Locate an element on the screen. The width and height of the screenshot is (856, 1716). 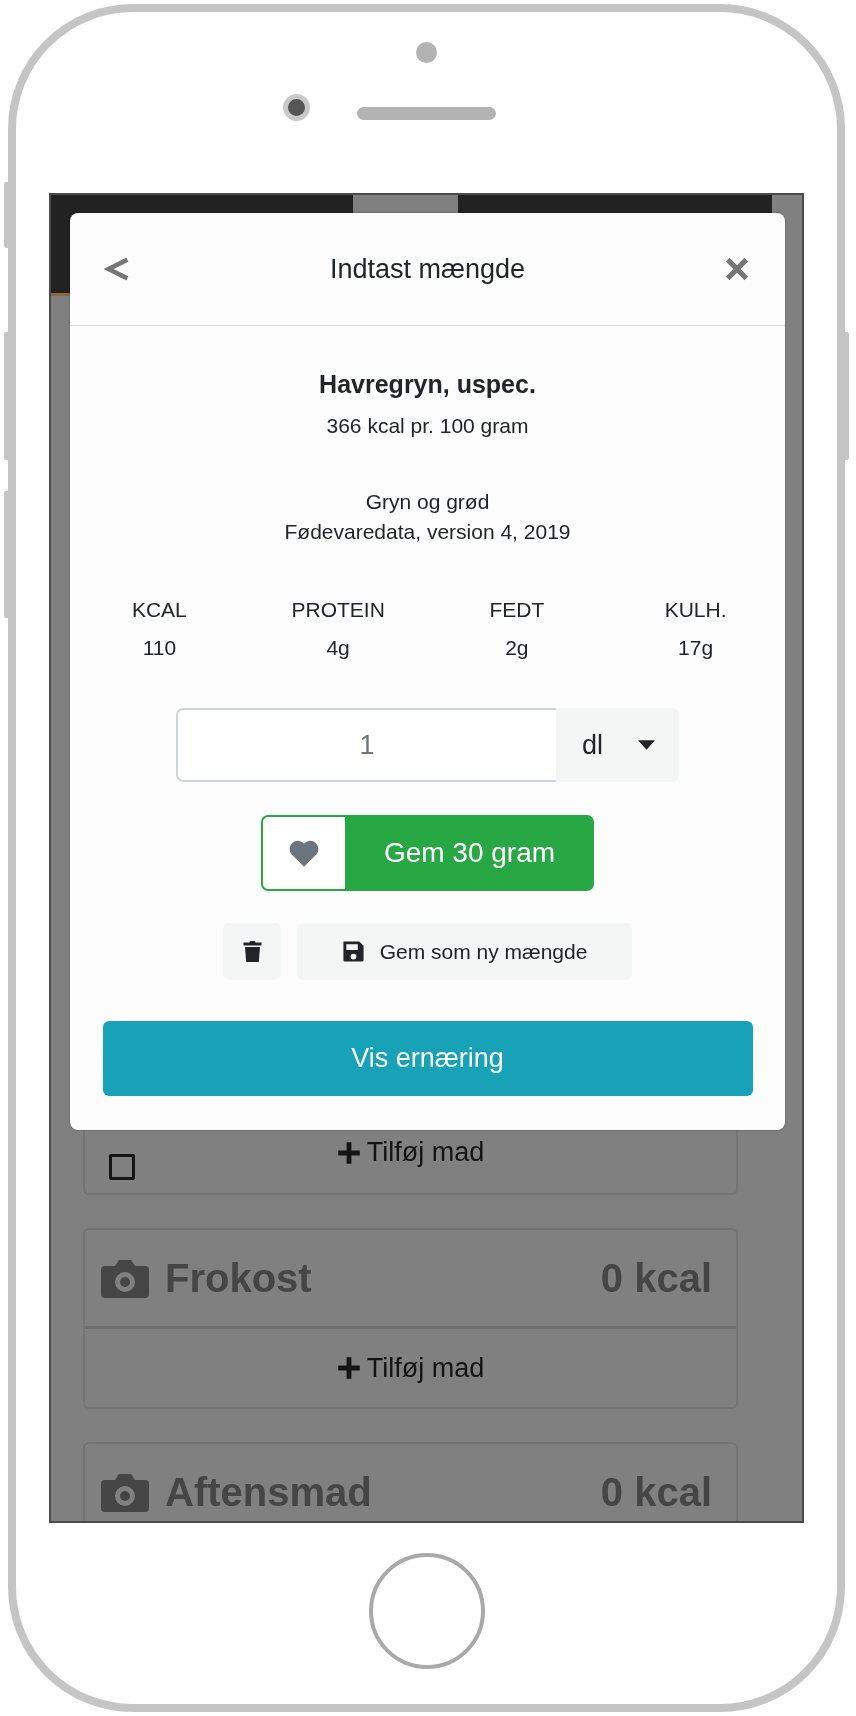
close-icon is located at coordinates (737, 269).